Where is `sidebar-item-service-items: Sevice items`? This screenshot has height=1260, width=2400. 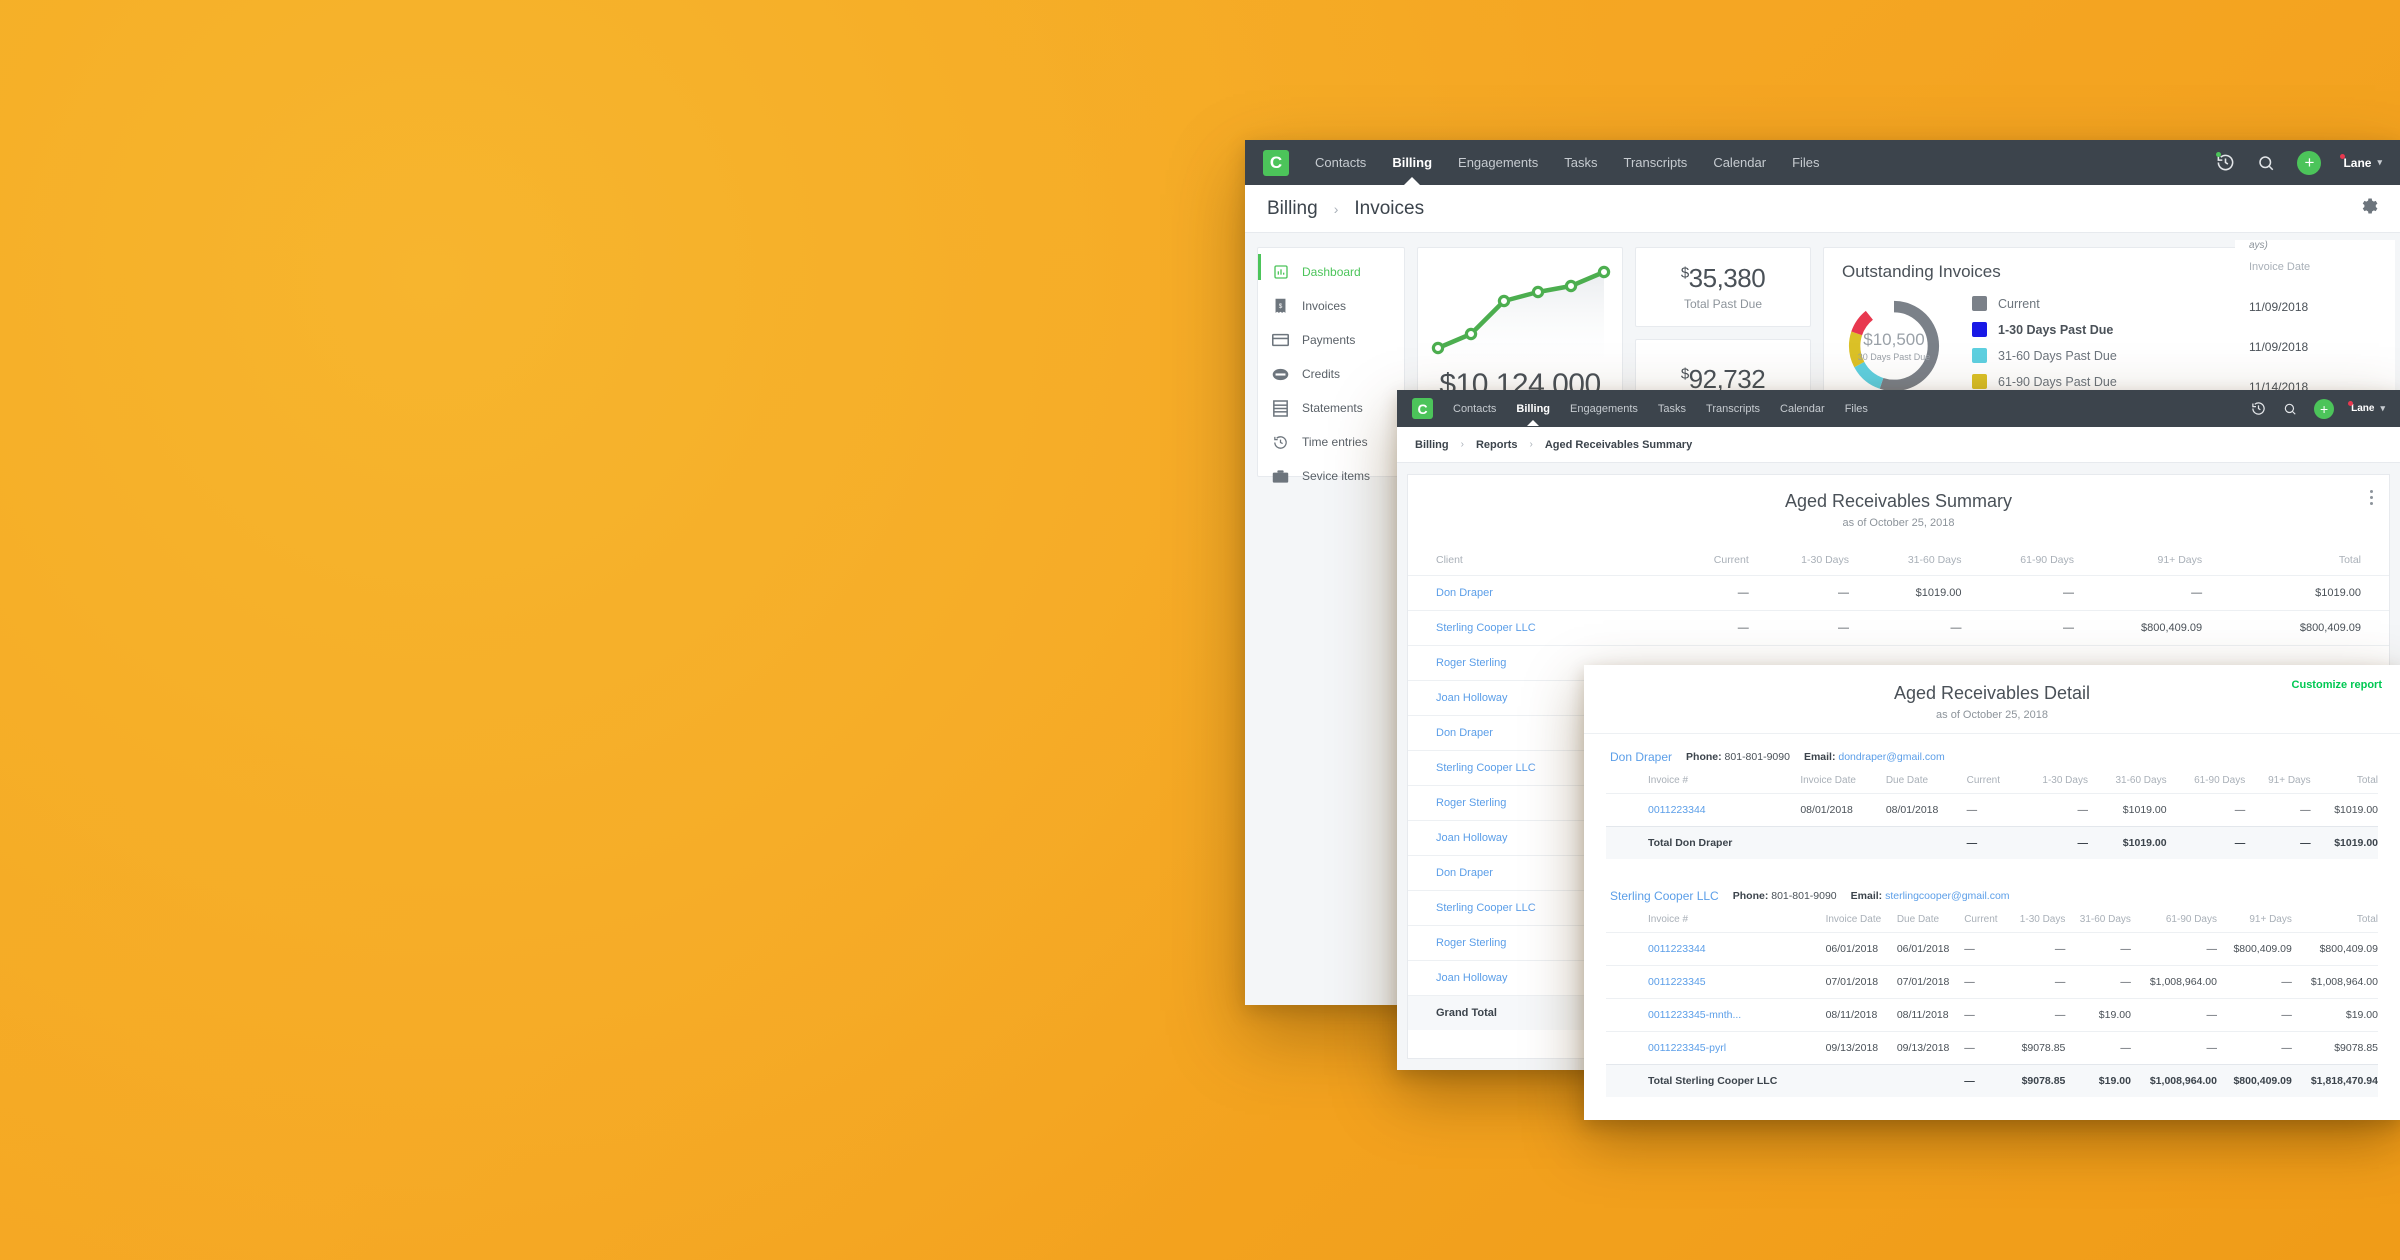
sidebar-item-service-items: Sevice items is located at coordinates (1331, 476).